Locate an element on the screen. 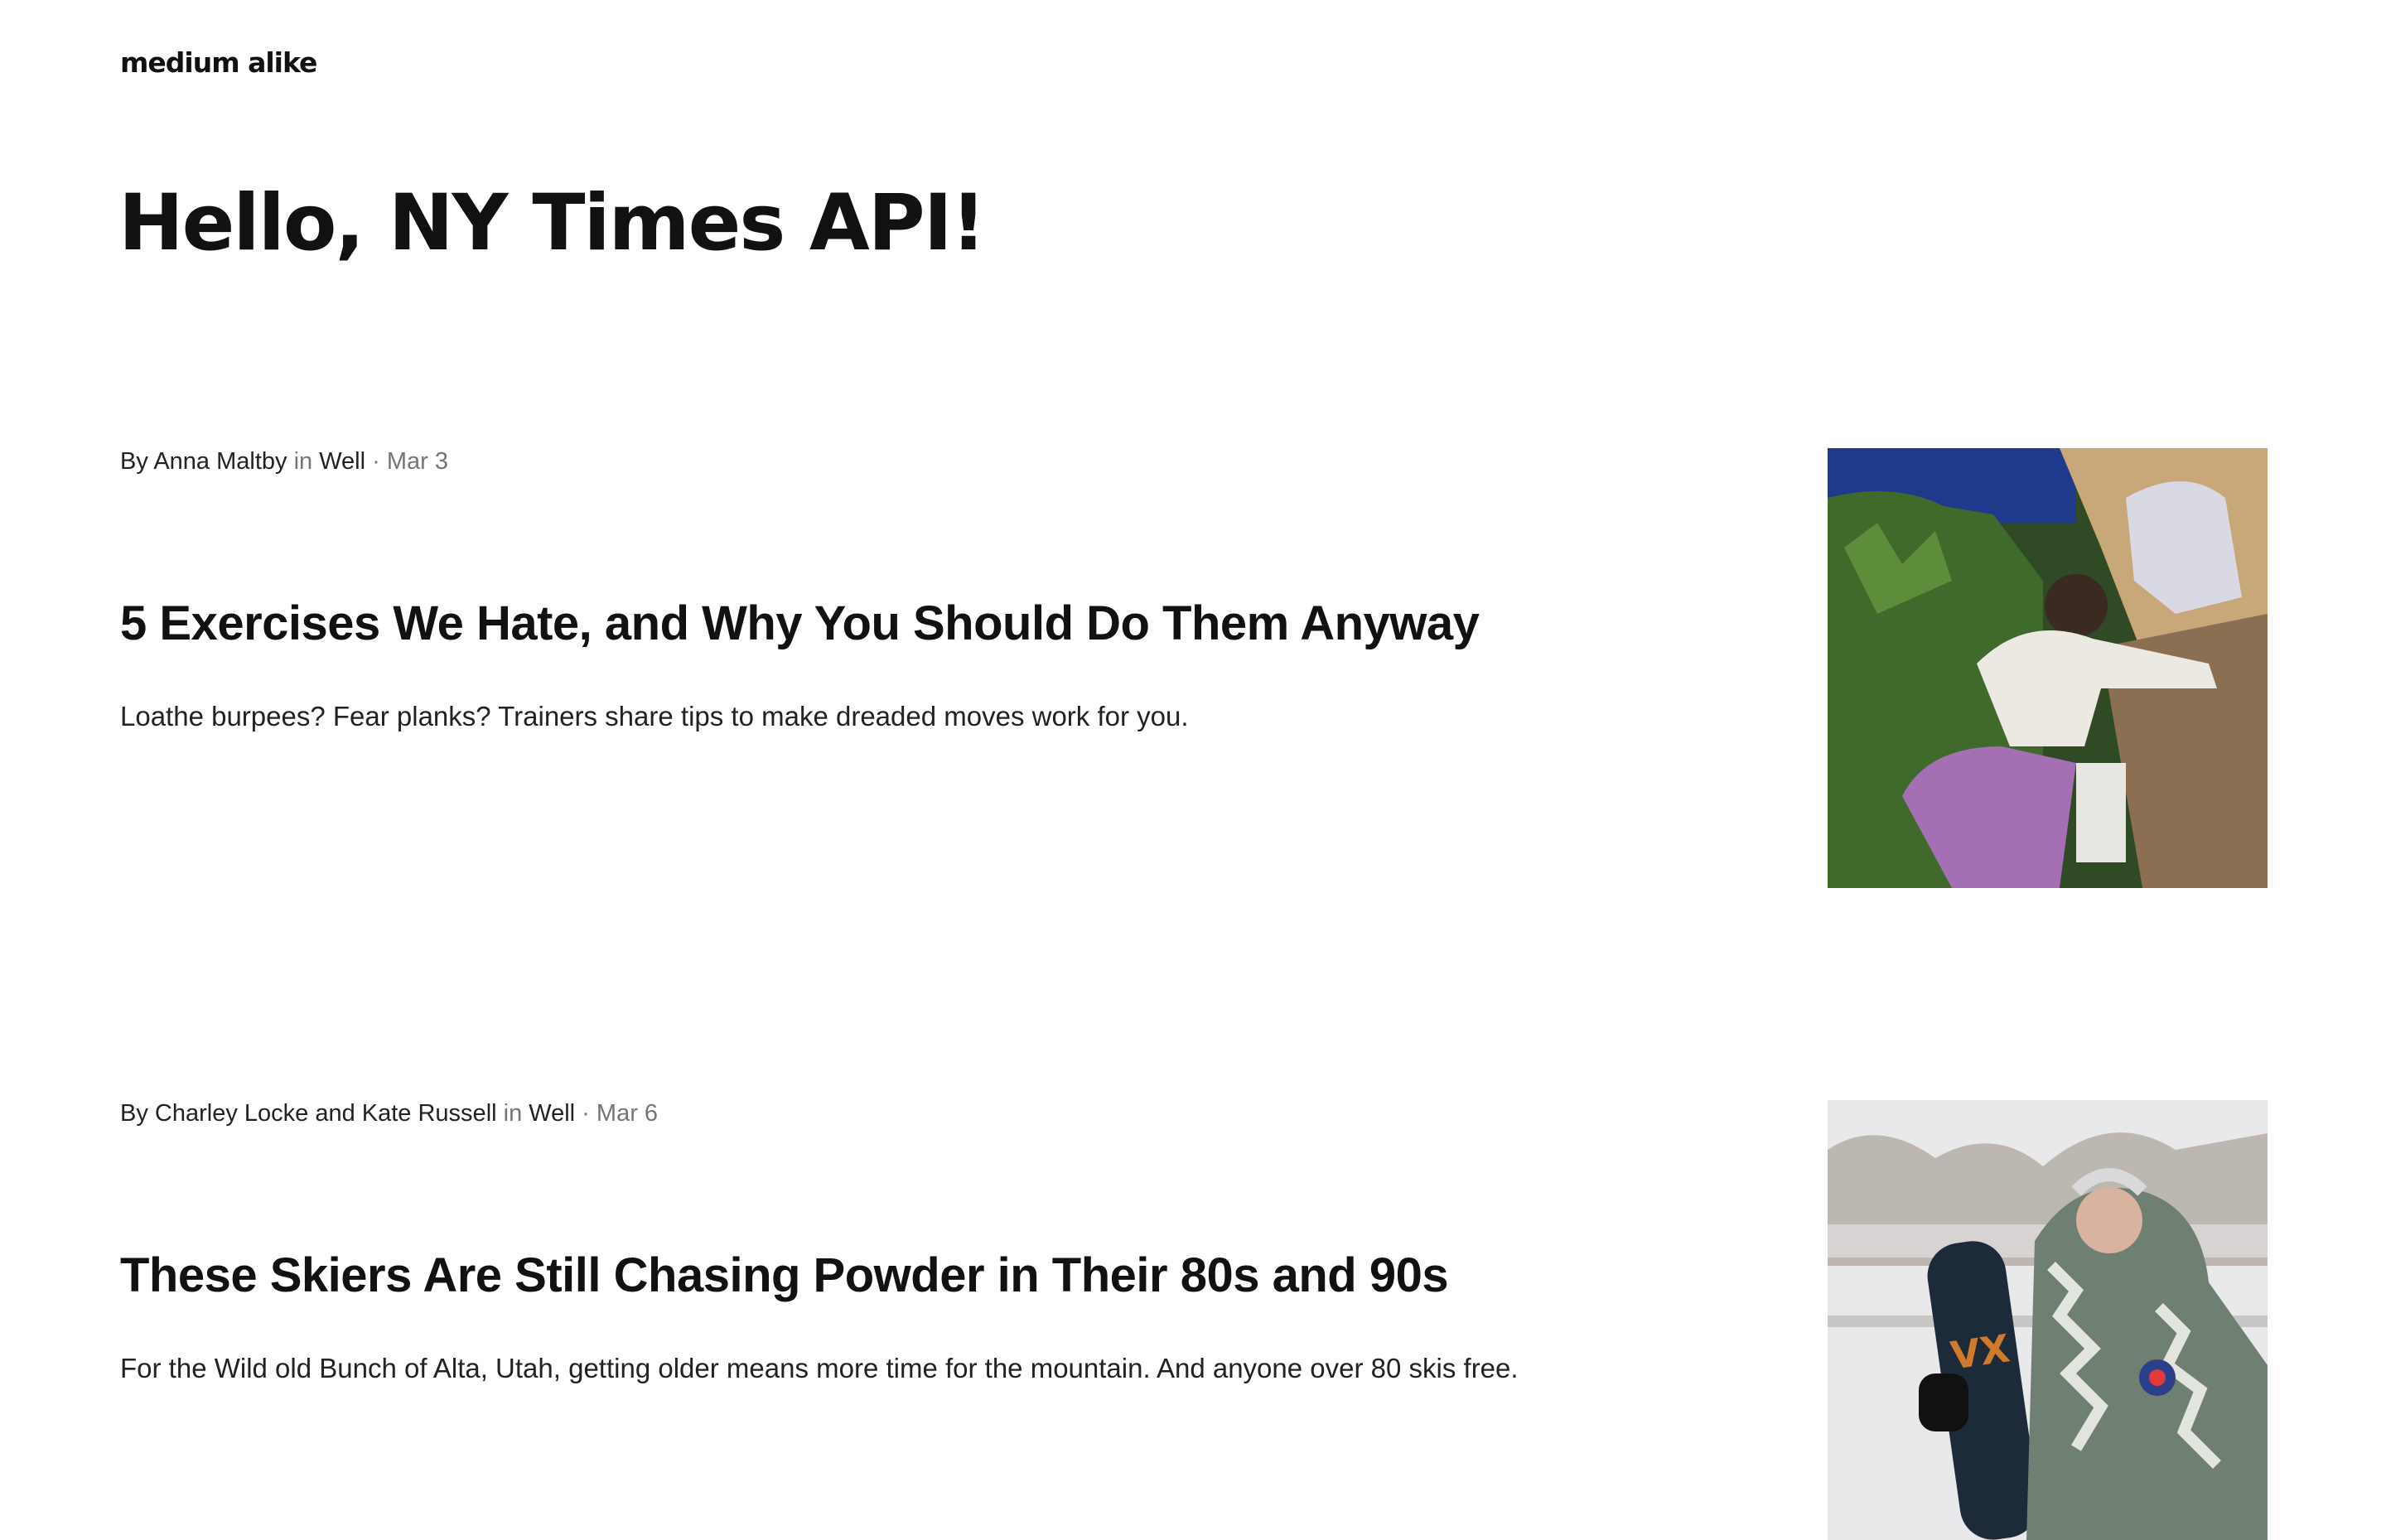 The image size is (2386, 1540). author-link: Anna Maltby is located at coordinates (220, 461).